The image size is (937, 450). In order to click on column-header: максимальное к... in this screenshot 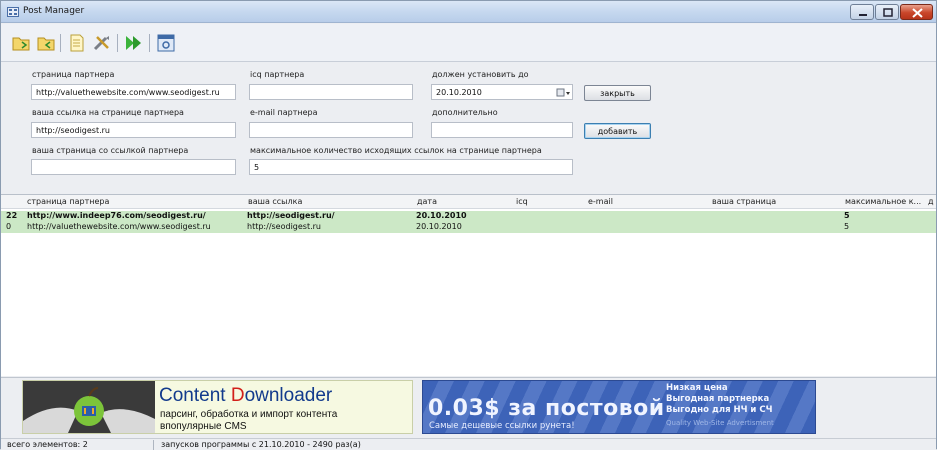, I will do `click(883, 201)`.